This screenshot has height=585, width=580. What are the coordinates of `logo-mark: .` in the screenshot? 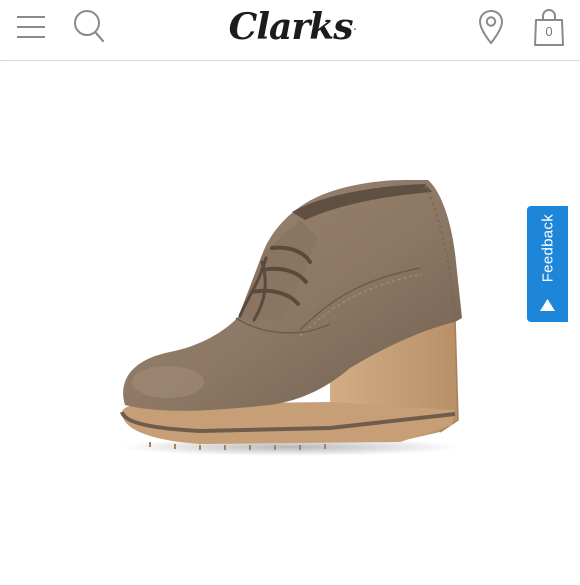 It's located at (355, 27).